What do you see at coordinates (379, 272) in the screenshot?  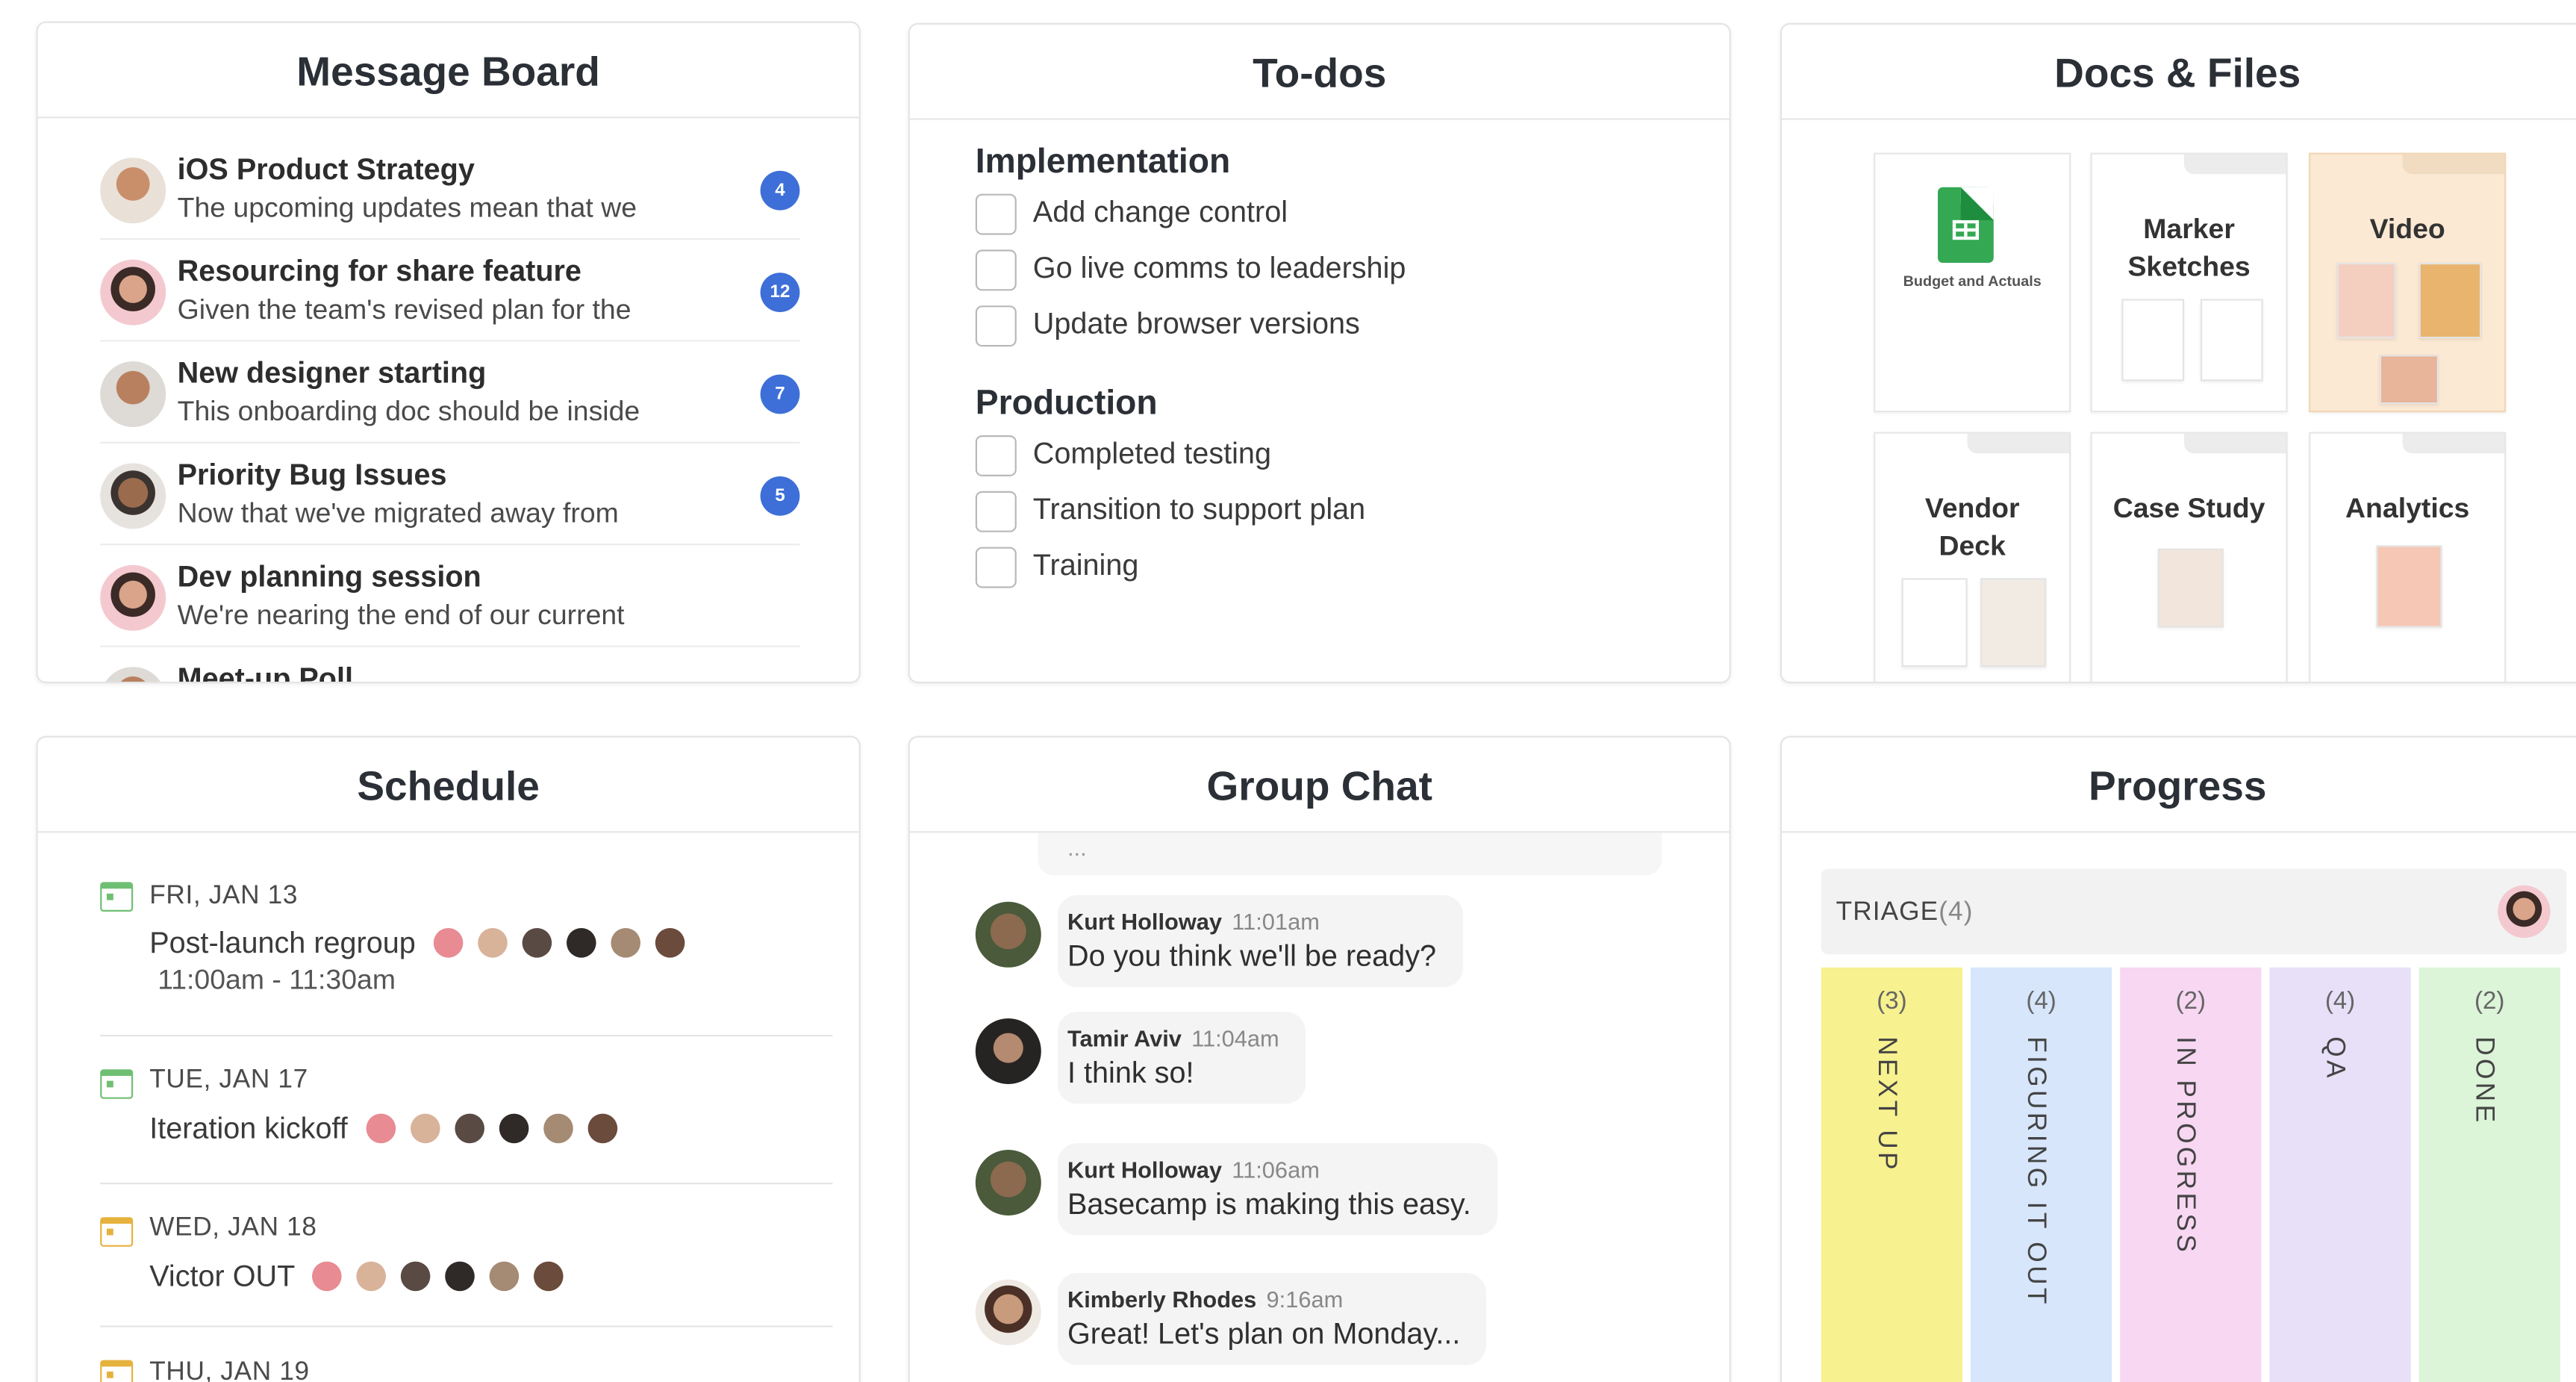 I see `message-title: Resourcing for share feature` at bounding box center [379, 272].